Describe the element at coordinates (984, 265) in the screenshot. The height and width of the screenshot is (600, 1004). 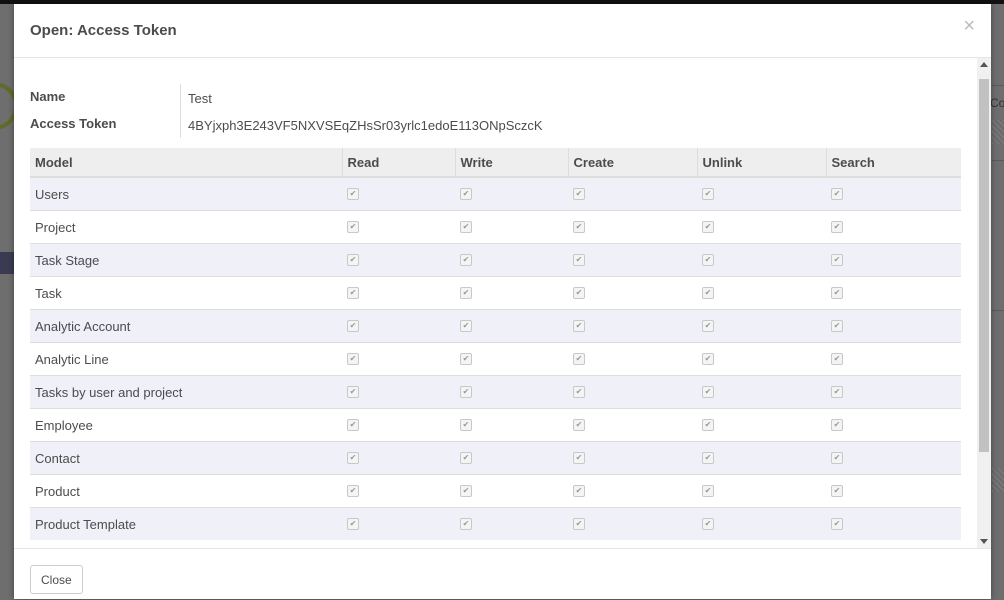
I see `scroll-thumb` at that location.